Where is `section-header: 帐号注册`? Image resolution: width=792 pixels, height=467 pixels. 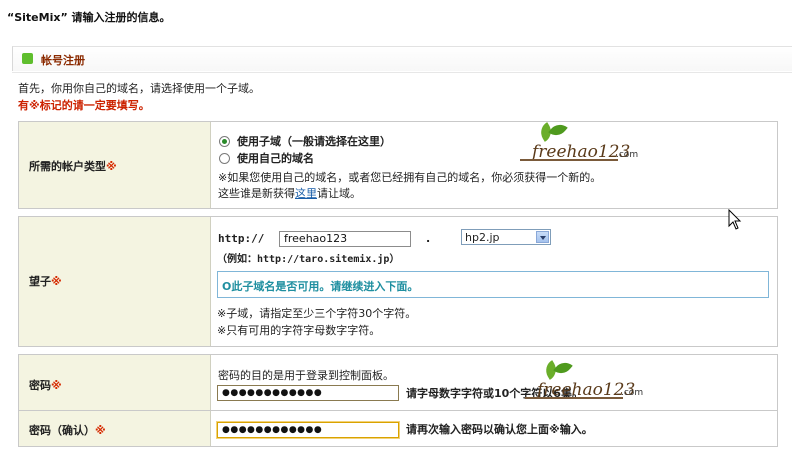
section-header: 帐号注册 is located at coordinates (402, 58).